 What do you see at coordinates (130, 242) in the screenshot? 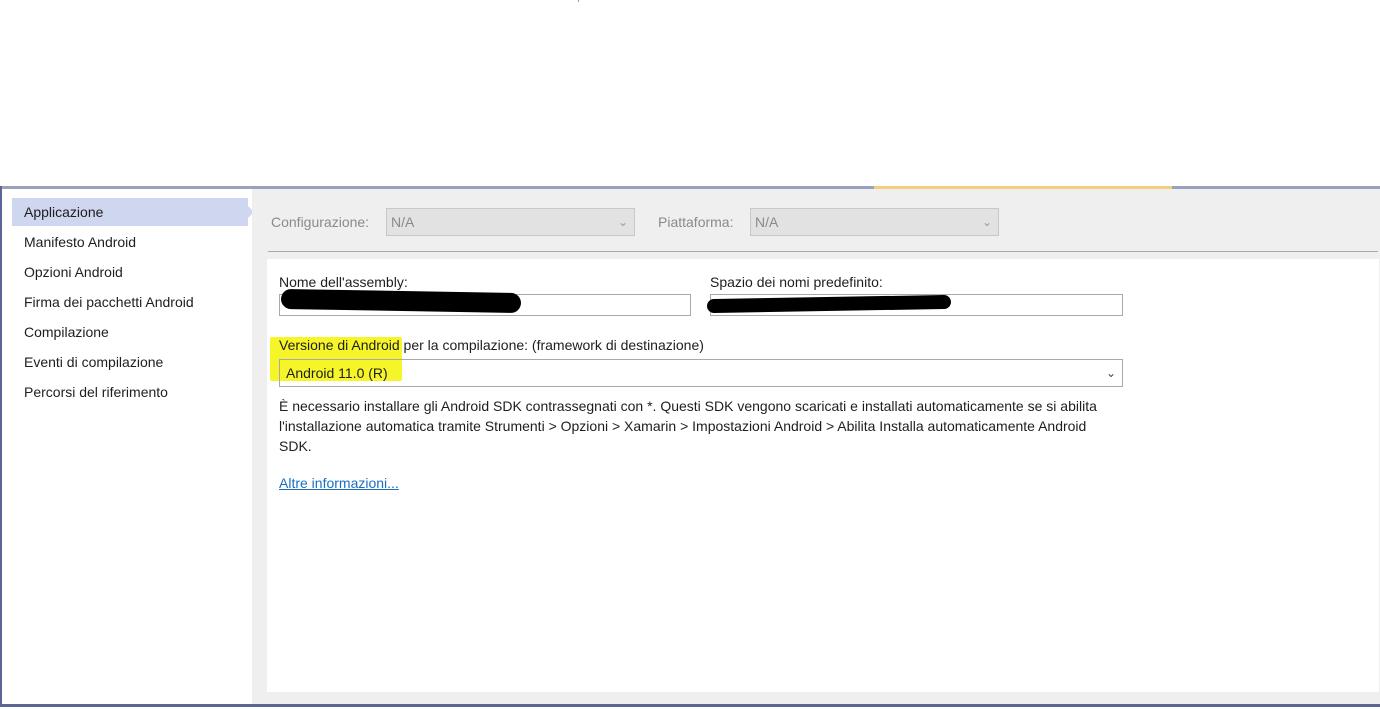
I see `sidebar-item-manifesto-android: Manifesto Android` at bounding box center [130, 242].